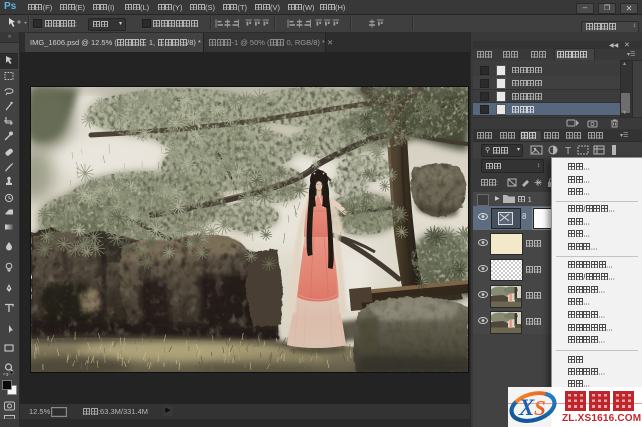  What do you see at coordinates (540, 408) in the screenshot?
I see `svg-text: S` at bounding box center [540, 408].